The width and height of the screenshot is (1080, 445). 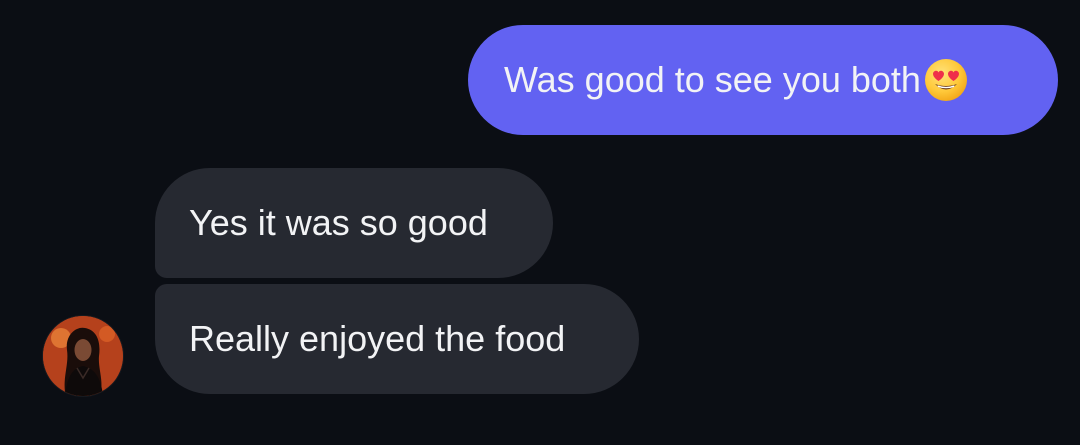 I want to click on message-text: Really enjoyed the food, so click(x=377, y=338).